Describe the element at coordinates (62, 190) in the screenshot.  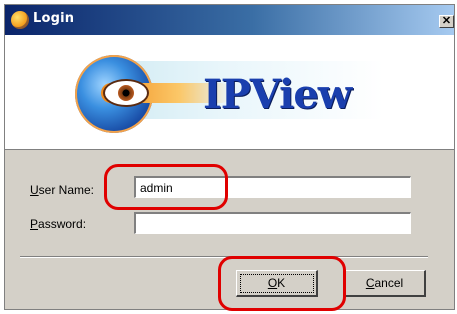
I see `user-name-label: User Name:` at that location.